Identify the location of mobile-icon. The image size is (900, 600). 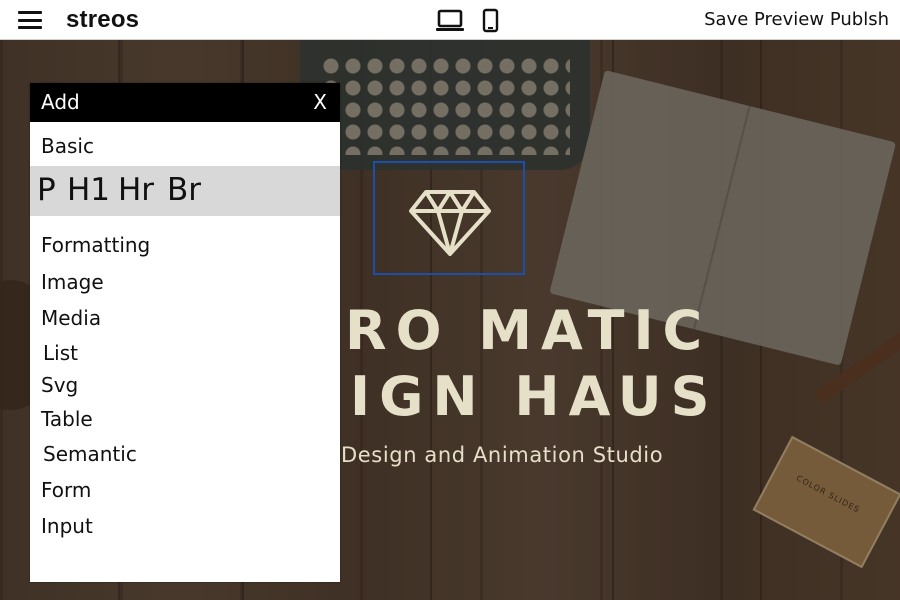
(491, 23).